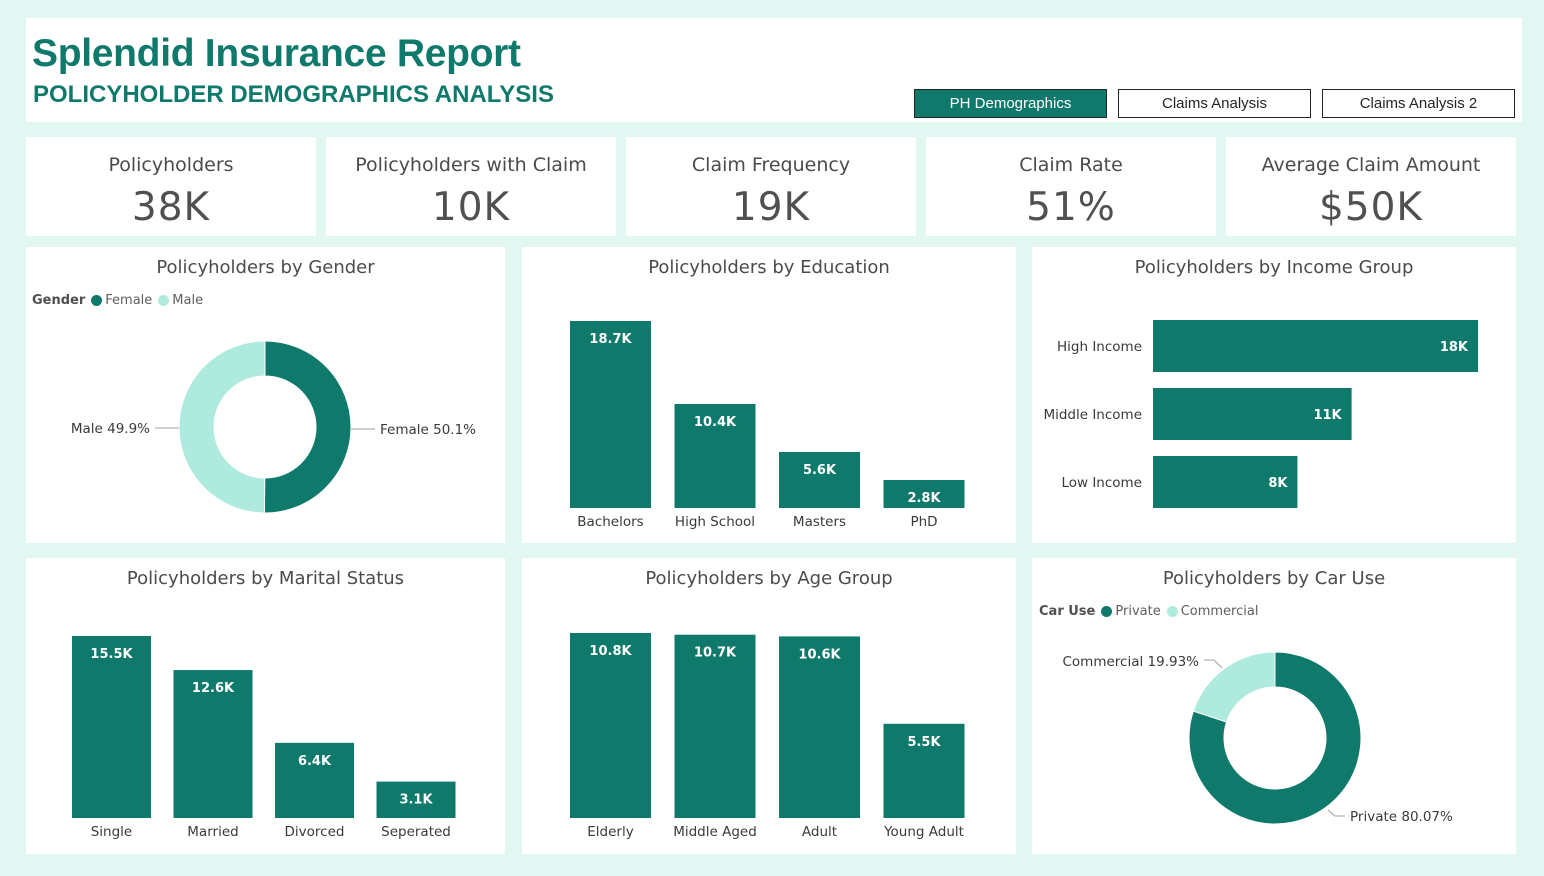  Describe the element at coordinates (471, 165) in the screenshot. I see `kpi-label: Policyholders with Claim` at that location.